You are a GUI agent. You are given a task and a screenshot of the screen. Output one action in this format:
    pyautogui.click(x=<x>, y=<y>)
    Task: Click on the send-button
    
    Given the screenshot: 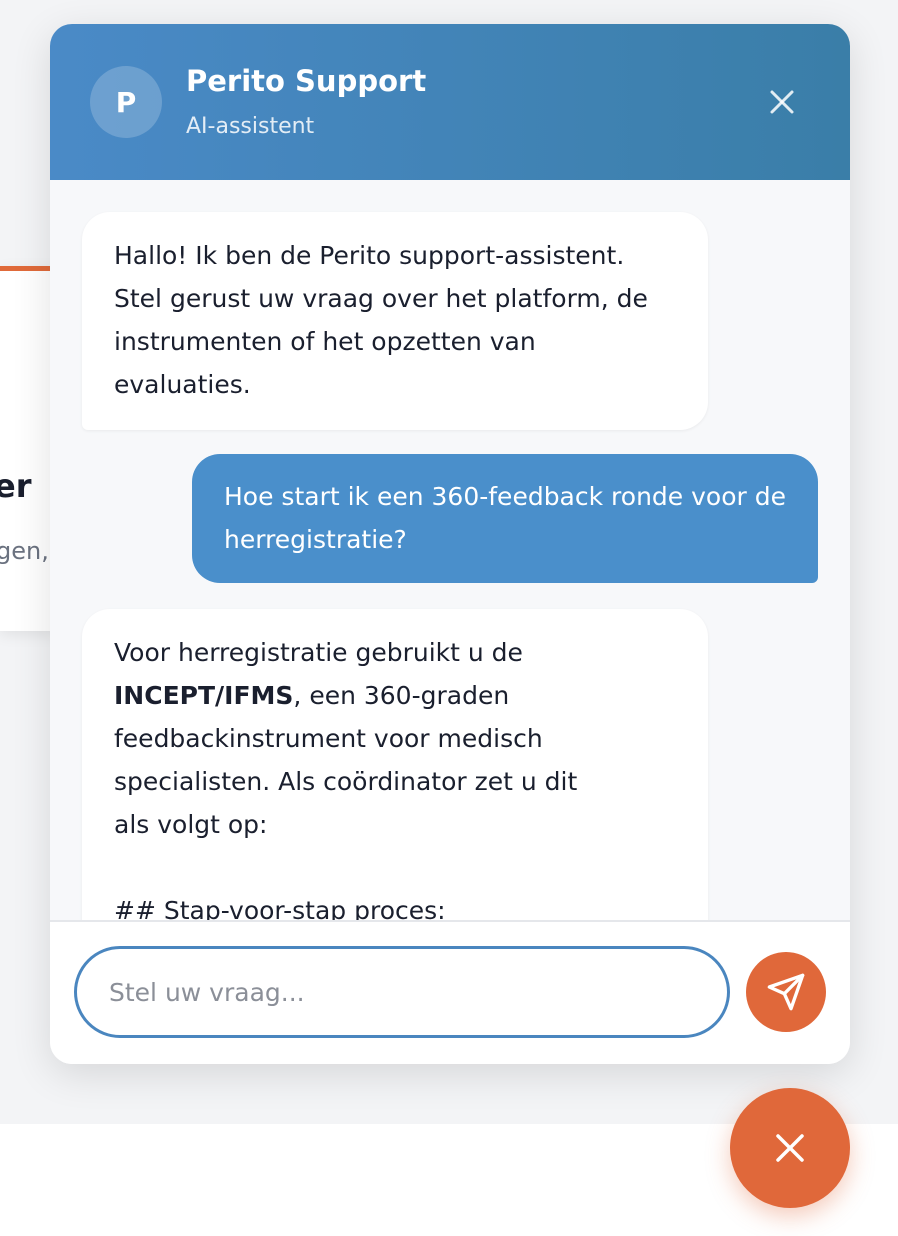 What is the action you would take?
    pyautogui.click(x=786, y=992)
    